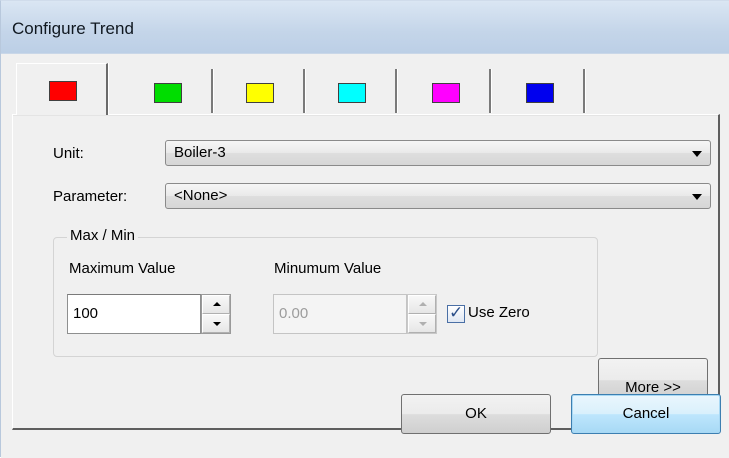 Image resolution: width=729 pixels, height=458 pixels. What do you see at coordinates (340, 314) in the screenshot?
I see `minimum-value-input: 0.00` at bounding box center [340, 314].